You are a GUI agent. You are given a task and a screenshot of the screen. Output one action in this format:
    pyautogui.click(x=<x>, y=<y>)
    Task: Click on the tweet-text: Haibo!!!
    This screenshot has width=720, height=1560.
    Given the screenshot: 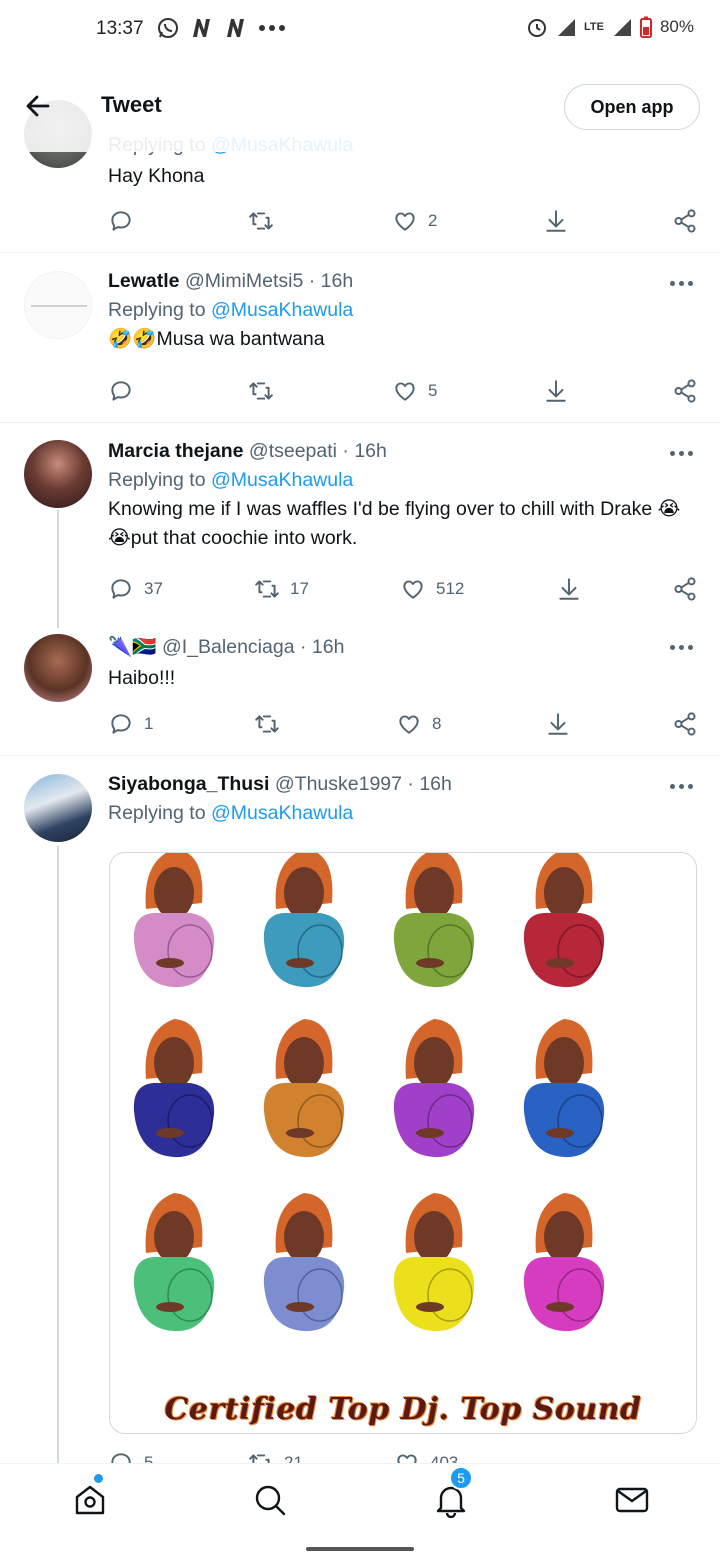 What is the action you would take?
    pyautogui.click(x=142, y=678)
    